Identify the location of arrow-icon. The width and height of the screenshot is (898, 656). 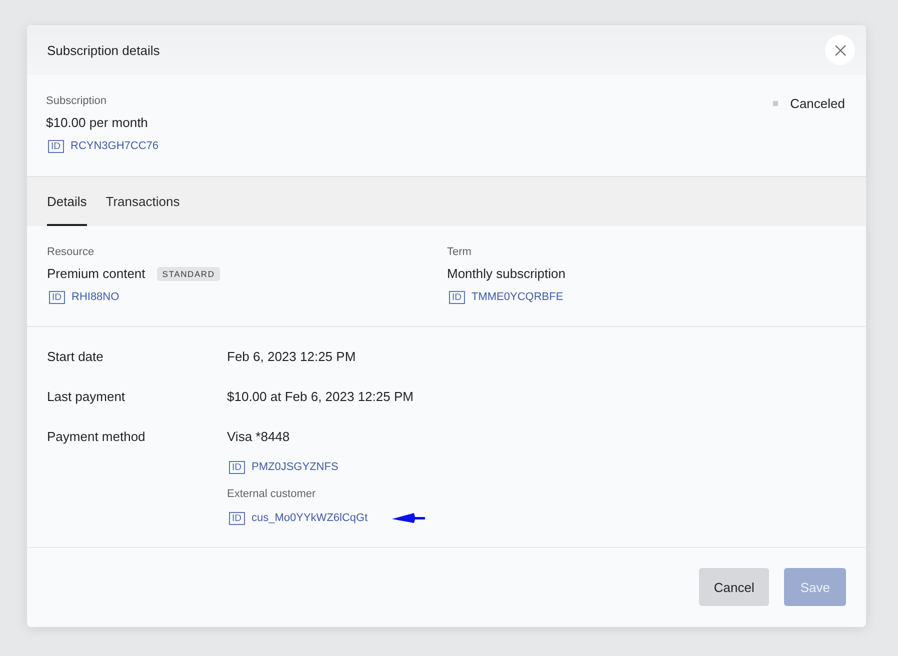
(408, 518).